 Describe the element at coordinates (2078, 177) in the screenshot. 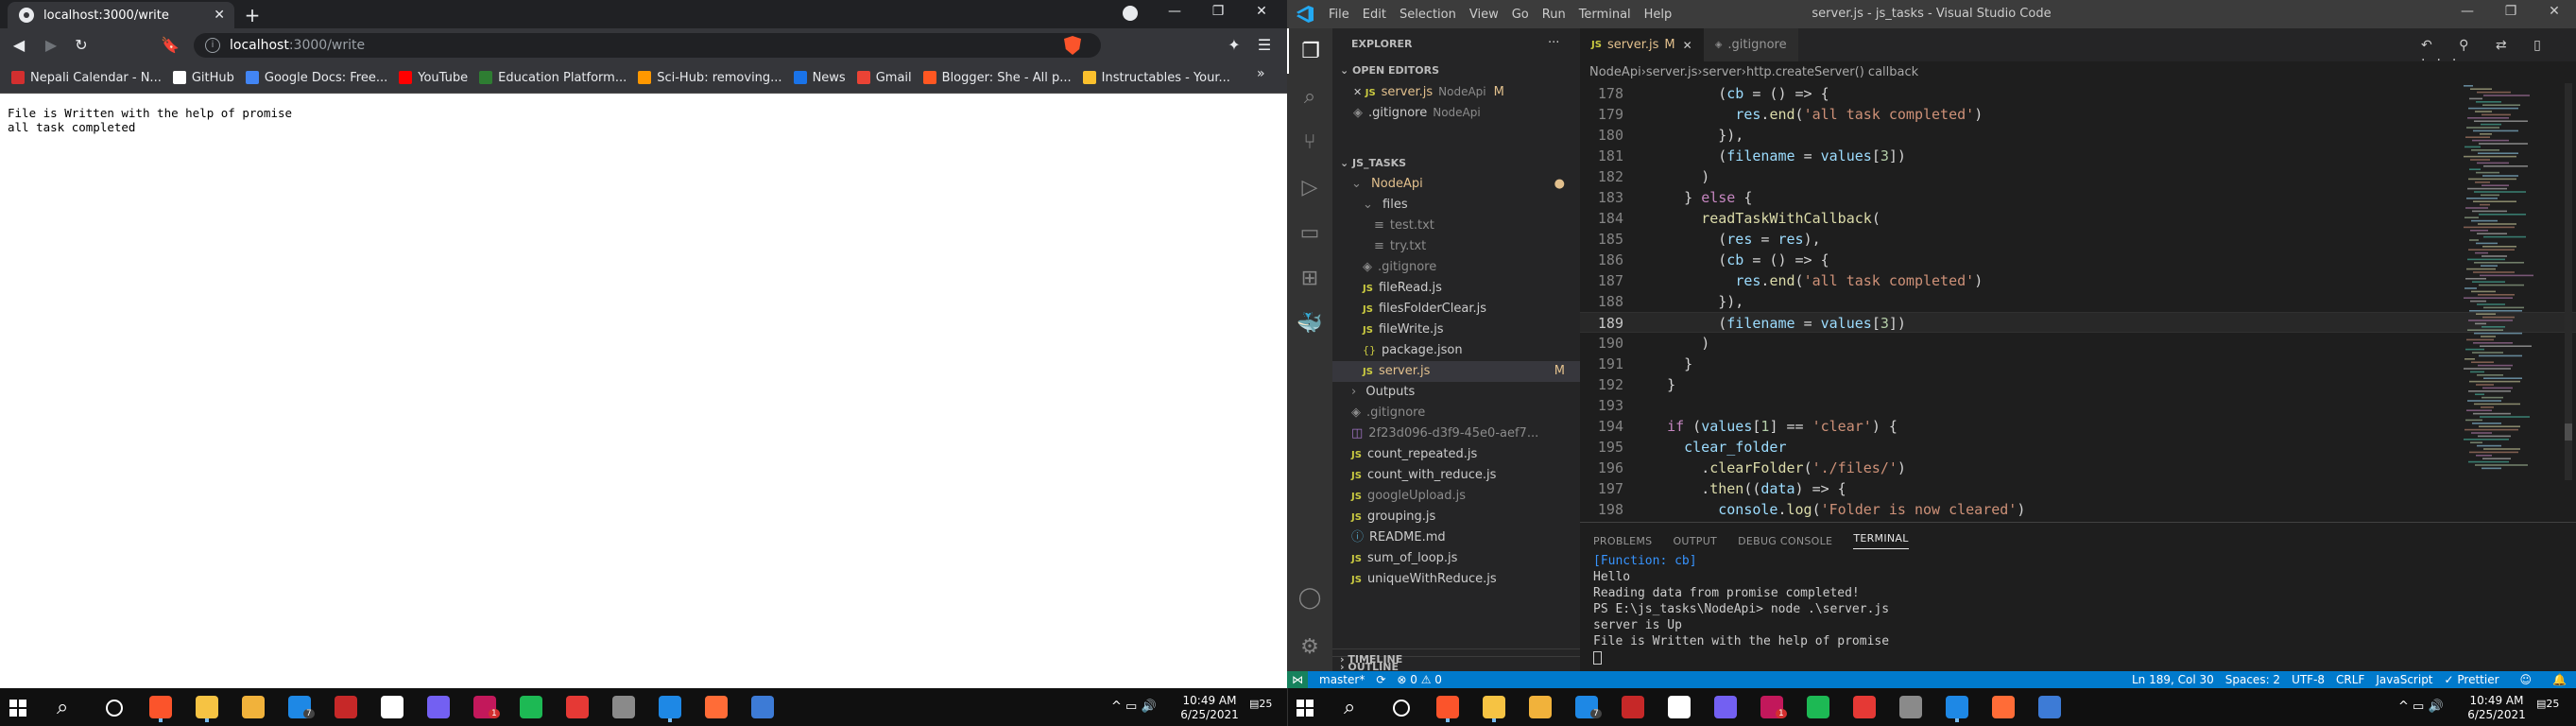

I see `code-line: 182 )` at that location.